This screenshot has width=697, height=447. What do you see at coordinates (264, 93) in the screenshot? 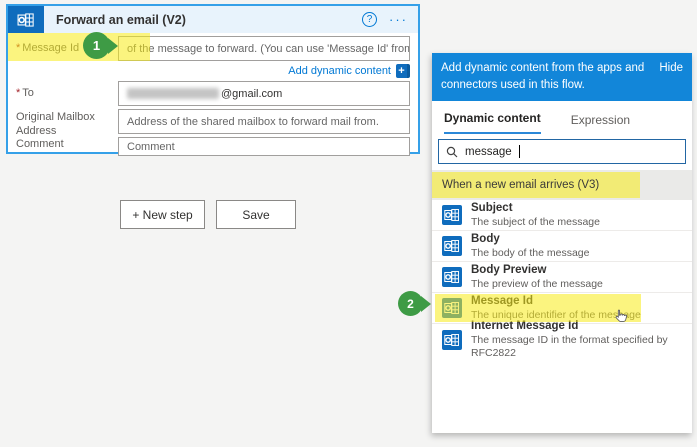
I see `to-input: @gmail.com` at bounding box center [264, 93].